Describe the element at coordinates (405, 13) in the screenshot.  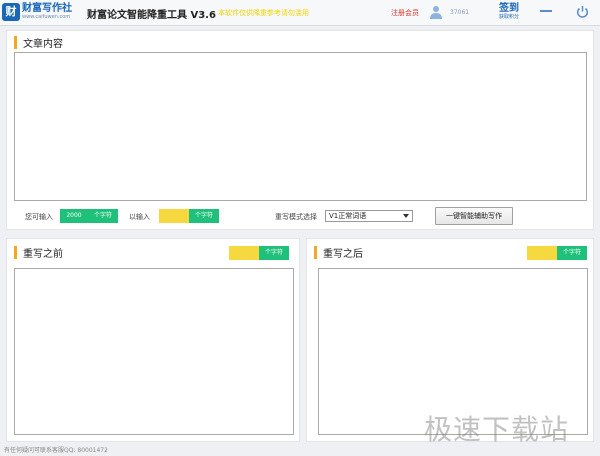
I see `register-link: 注册会员` at that location.